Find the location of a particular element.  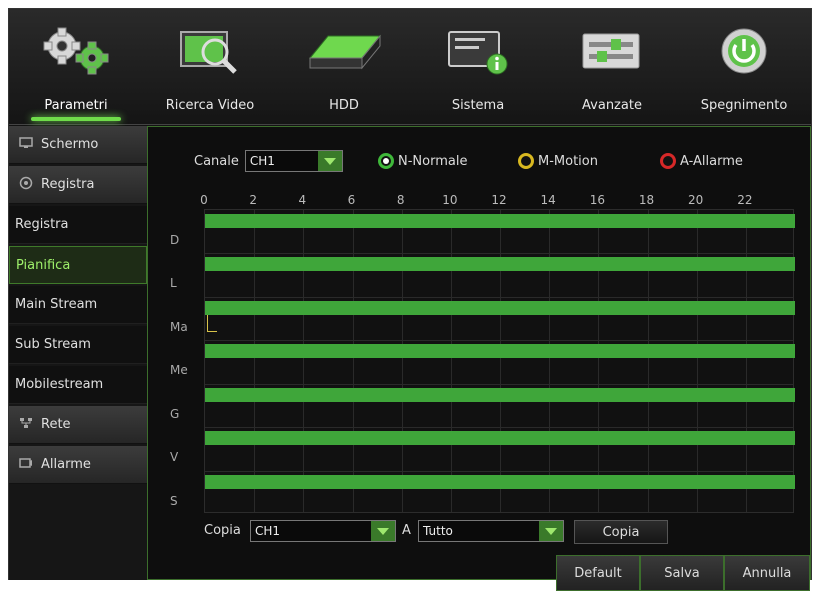

save-button: Salva is located at coordinates (682, 573).